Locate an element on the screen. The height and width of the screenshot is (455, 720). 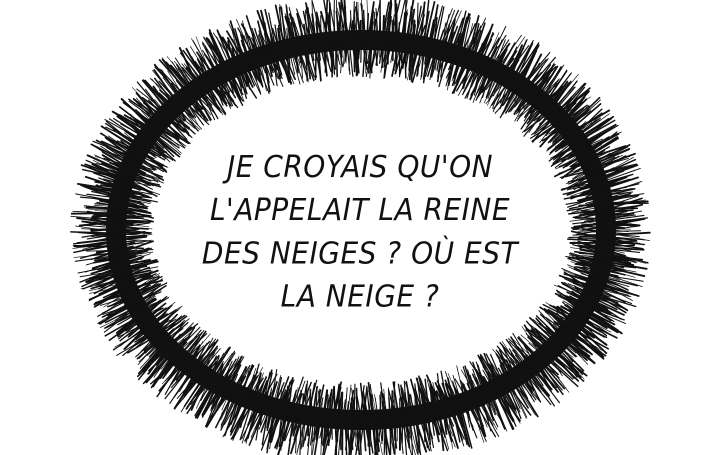
speech-line-3: DES NEIGES ? OÙ EST is located at coordinates (360, 253).